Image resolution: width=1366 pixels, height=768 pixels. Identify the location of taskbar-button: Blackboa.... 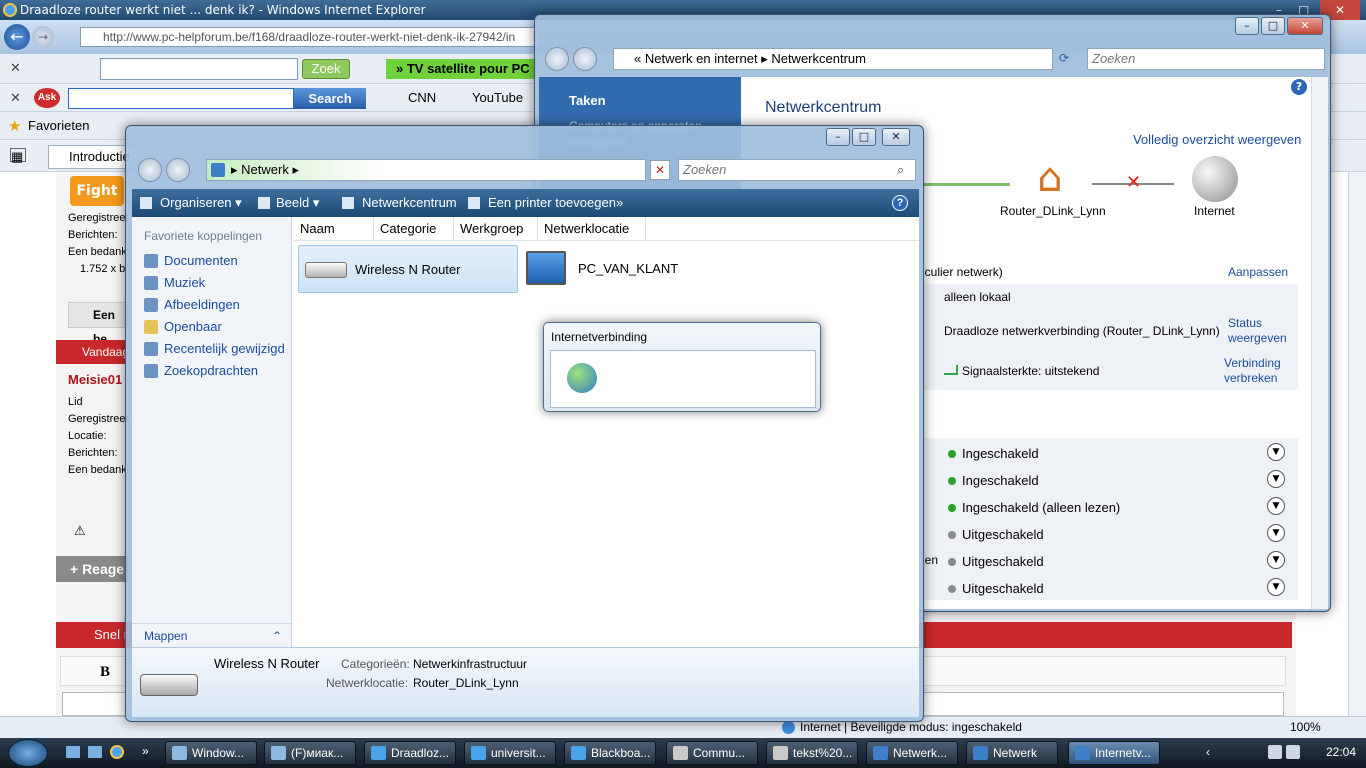
(610, 753).